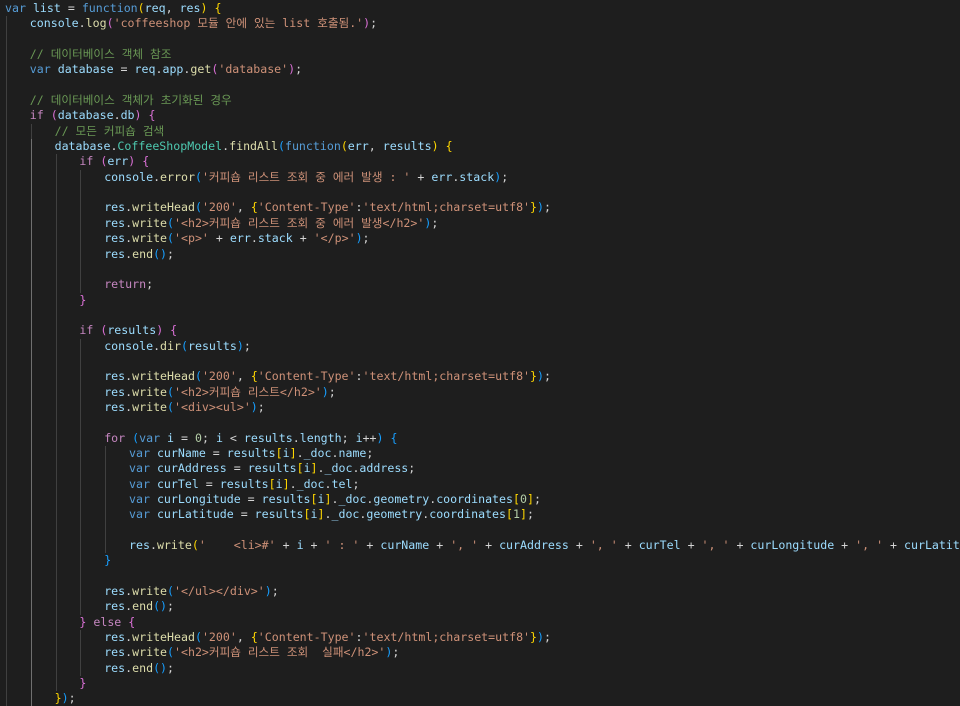 This screenshot has width=960, height=706. What do you see at coordinates (166, 69) in the screenshot?
I see `code-text: var database = req.app.get('database');` at bounding box center [166, 69].